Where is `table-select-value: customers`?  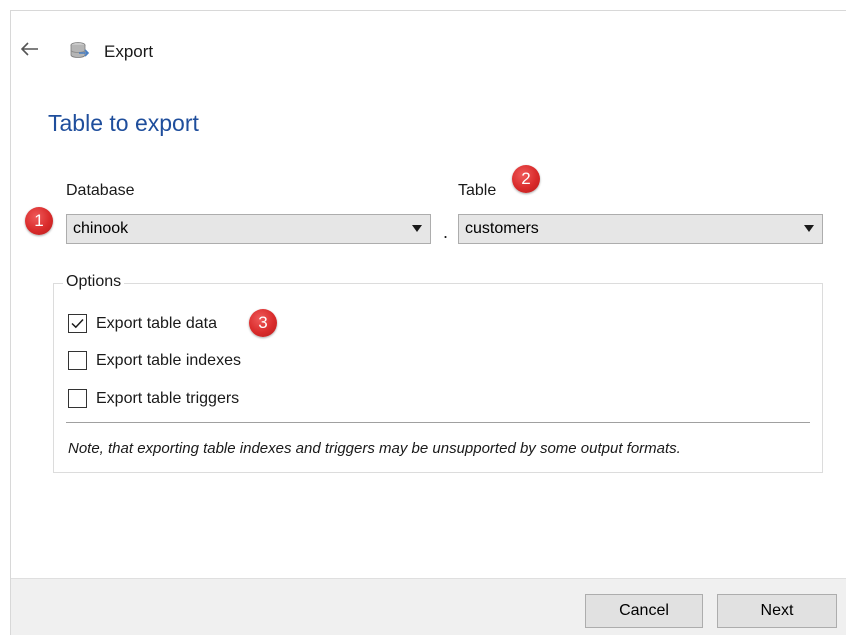
table-select-value: customers is located at coordinates (502, 228).